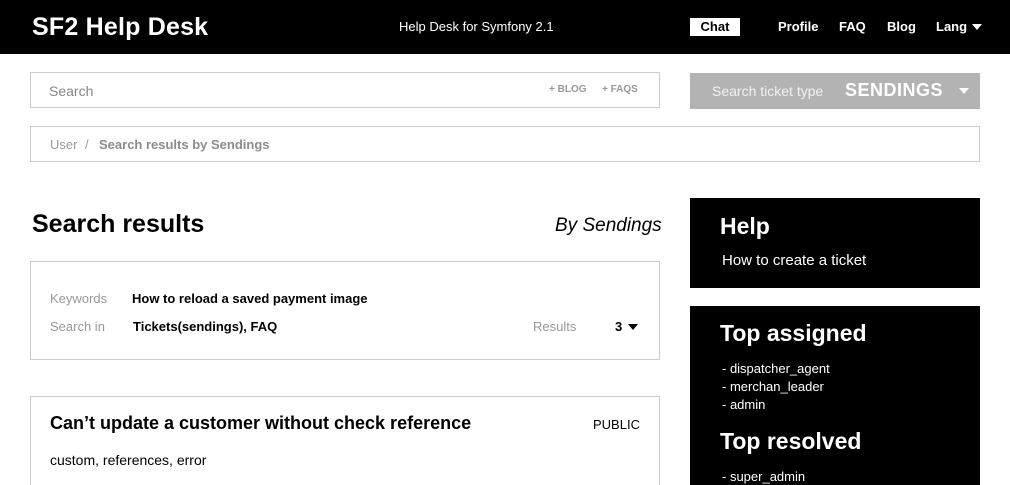 The width and height of the screenshot is (1010, 485). I want to click on results-label: Results, so click(555, 326).